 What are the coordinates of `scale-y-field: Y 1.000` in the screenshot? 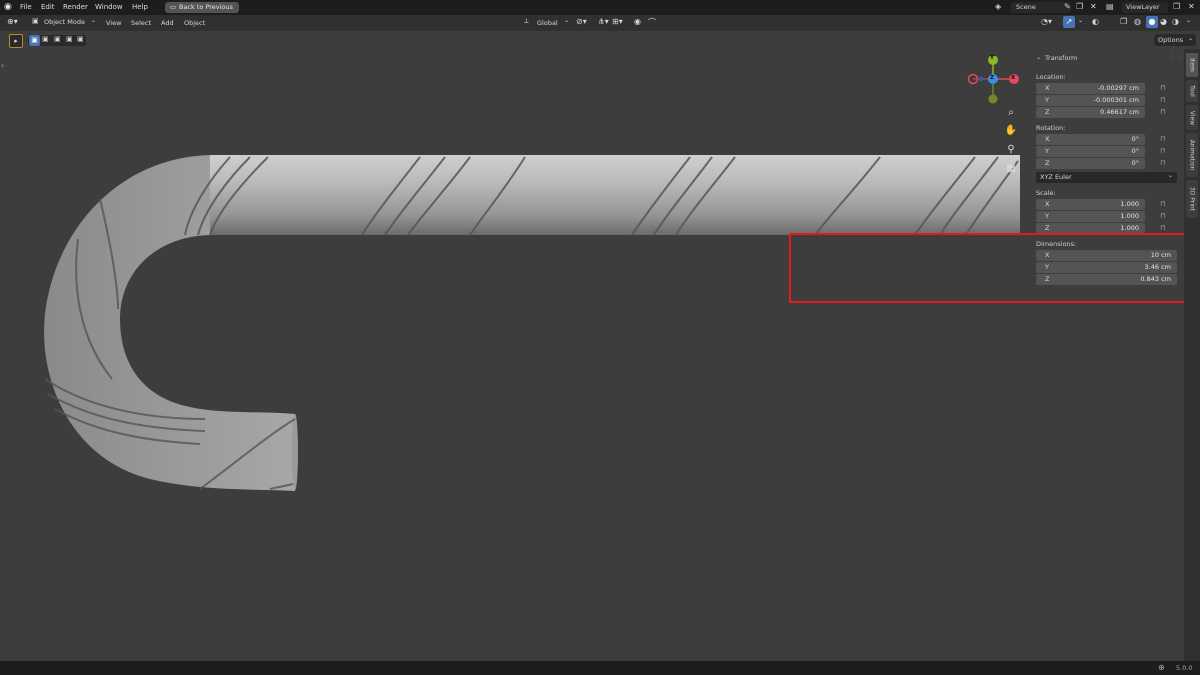 It's located at (1090, 216).